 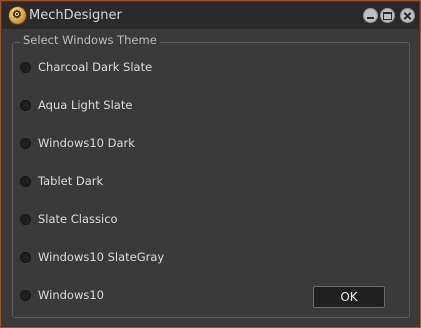 I want to click on theme-option-label: Tablet Dark, so click(x=70, y=181).